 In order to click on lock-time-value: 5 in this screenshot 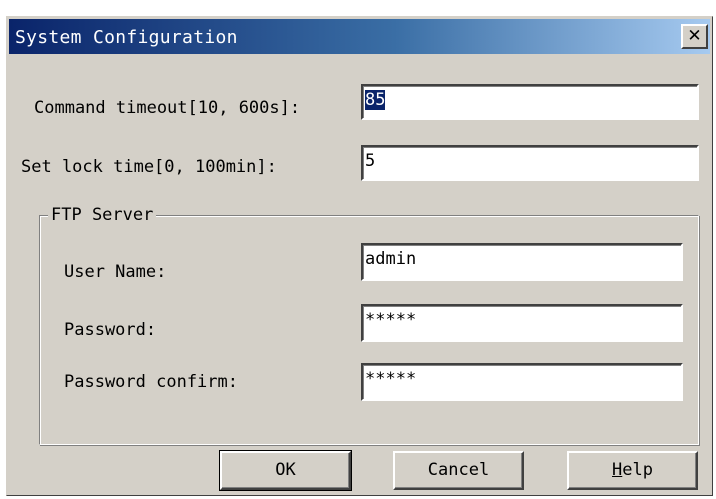, I will do `click(370, 161)`.